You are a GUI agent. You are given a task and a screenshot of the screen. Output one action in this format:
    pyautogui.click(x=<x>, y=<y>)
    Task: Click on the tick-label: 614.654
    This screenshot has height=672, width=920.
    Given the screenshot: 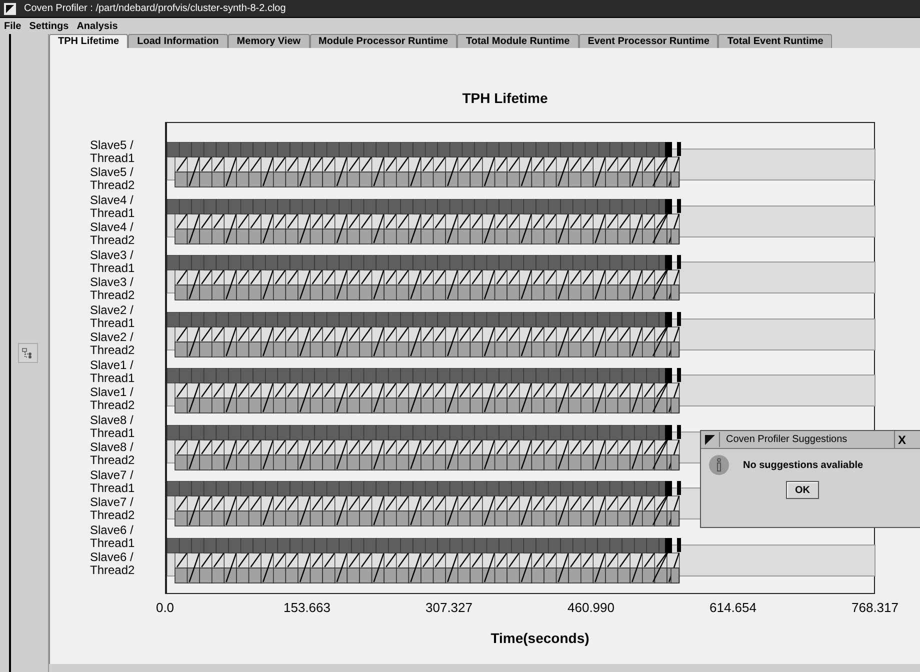 What is the action you would take?
    pyautogui.click(x=733, y=608)
    